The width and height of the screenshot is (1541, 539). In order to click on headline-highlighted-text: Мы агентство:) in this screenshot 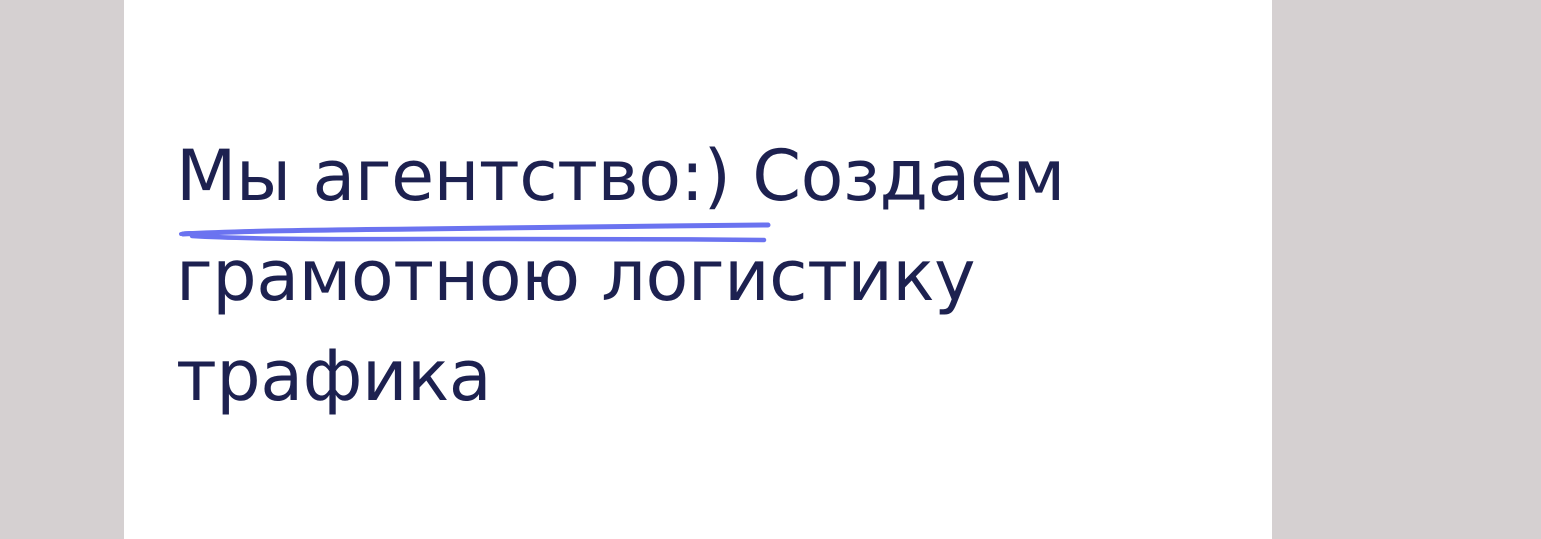, I will do `click(453, 176)`.